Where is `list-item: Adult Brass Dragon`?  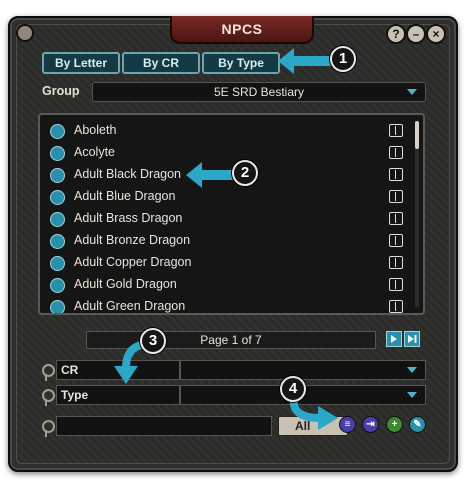 list-item: Adult Brass Dragon is located at coordinates (225, 220).